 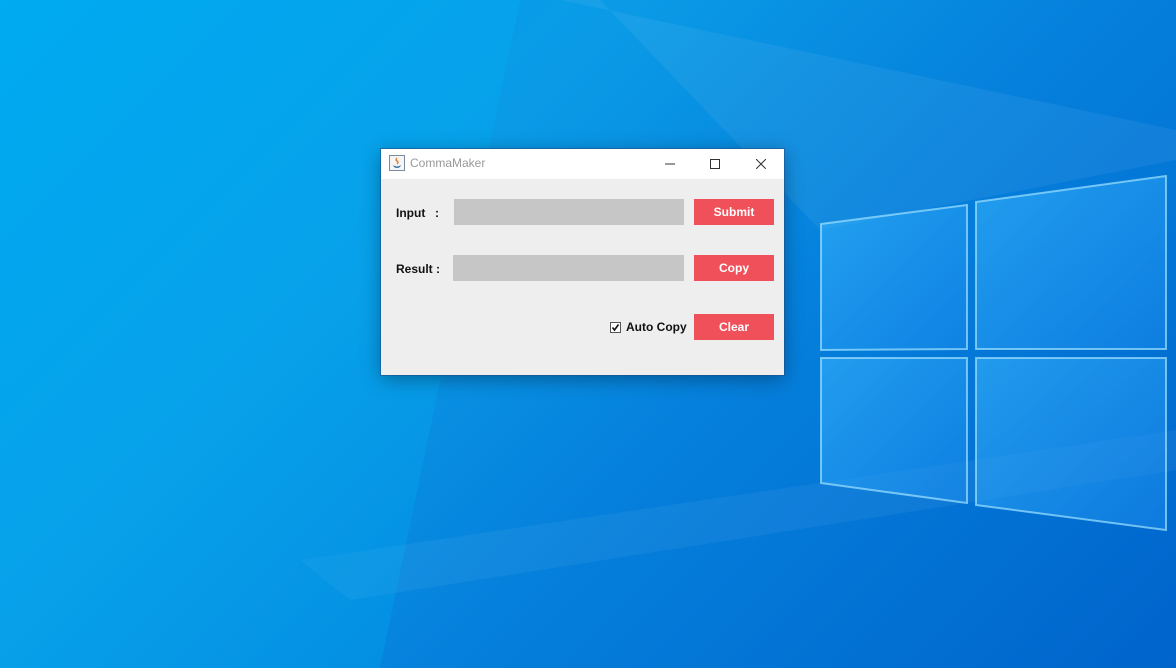 What do you see at coordinates (397, 163) in the screenshot?
I see `java-cup-icon` at bounding box center [397, 163].